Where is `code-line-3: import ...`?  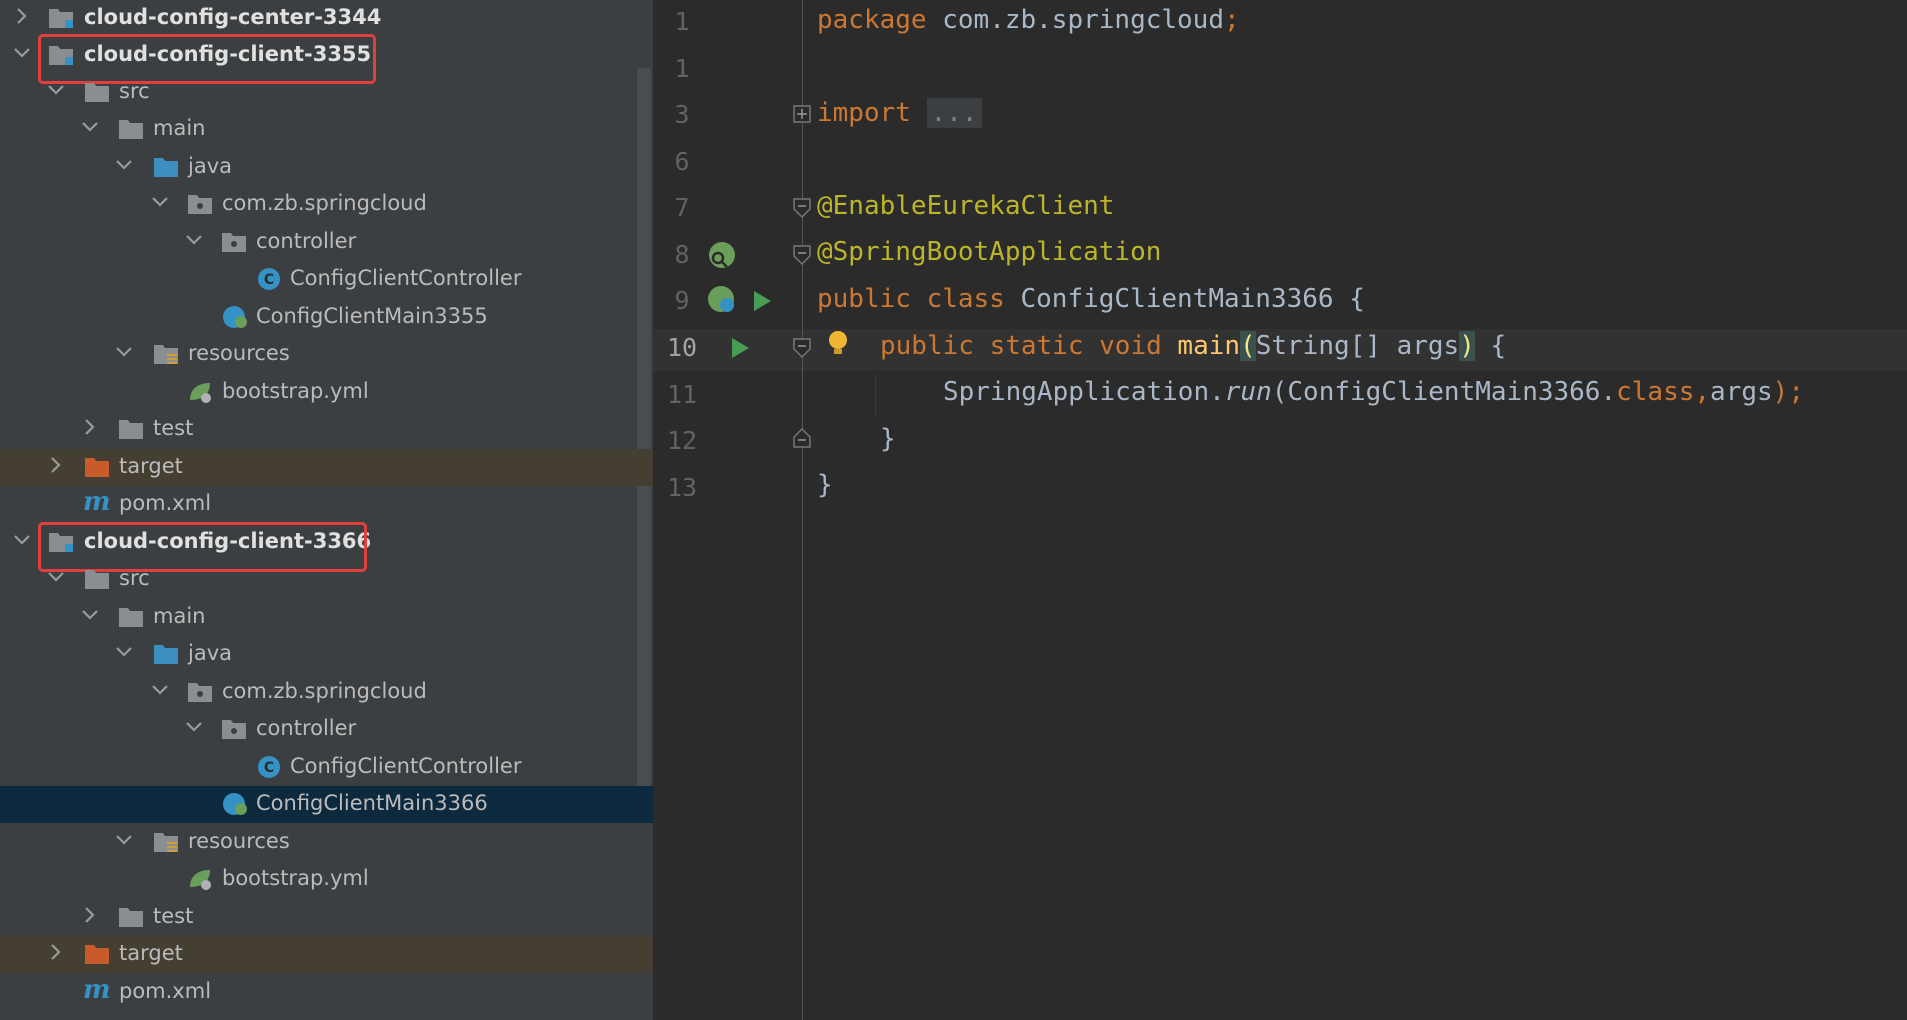 code-line-3: import ... is located at coordinates (899, 113).